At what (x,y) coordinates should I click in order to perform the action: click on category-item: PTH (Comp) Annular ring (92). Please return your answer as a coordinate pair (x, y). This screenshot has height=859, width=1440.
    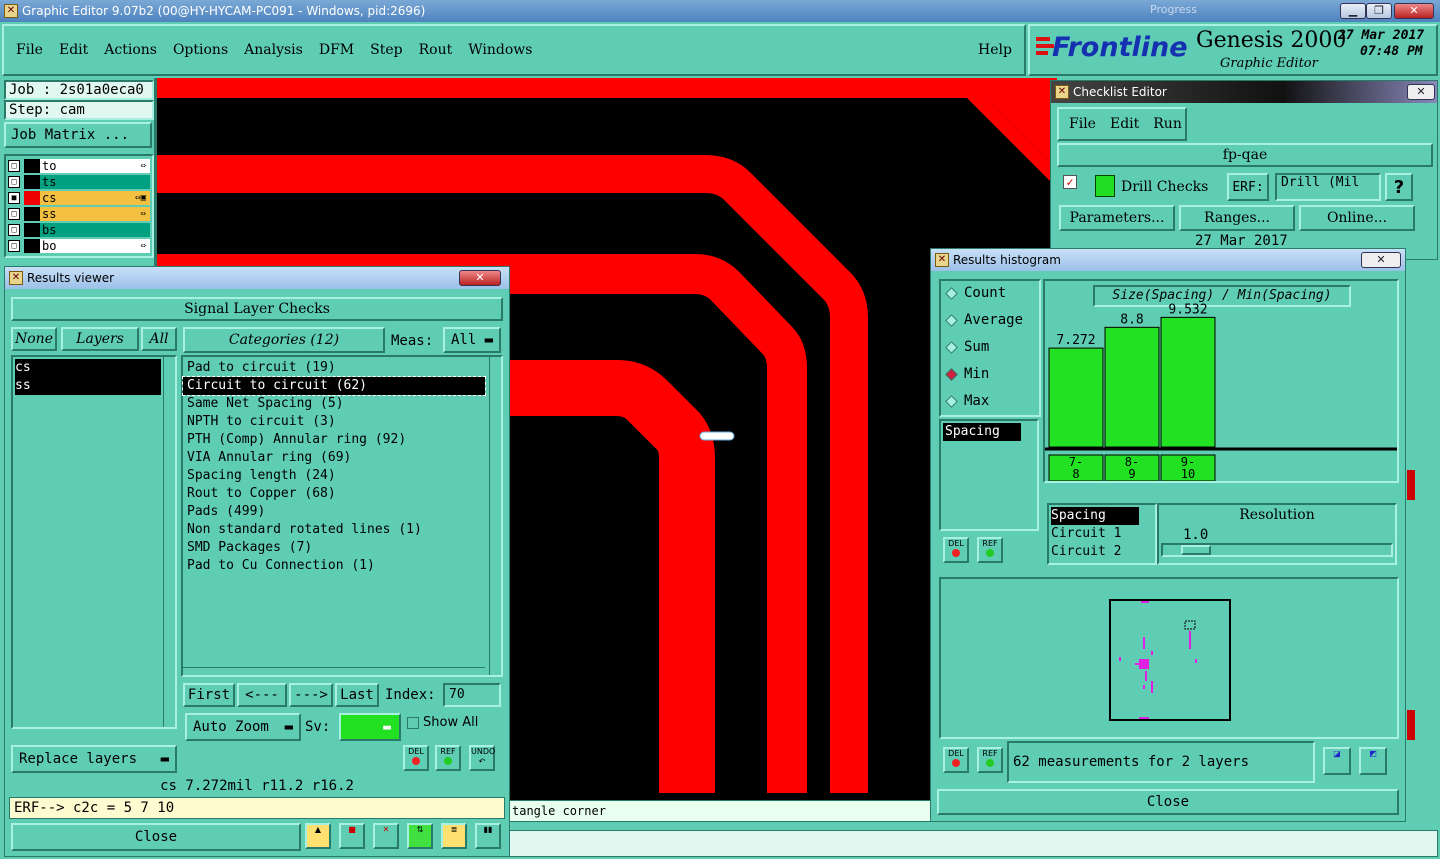
    Looking at the image, I should click on (334, 440).